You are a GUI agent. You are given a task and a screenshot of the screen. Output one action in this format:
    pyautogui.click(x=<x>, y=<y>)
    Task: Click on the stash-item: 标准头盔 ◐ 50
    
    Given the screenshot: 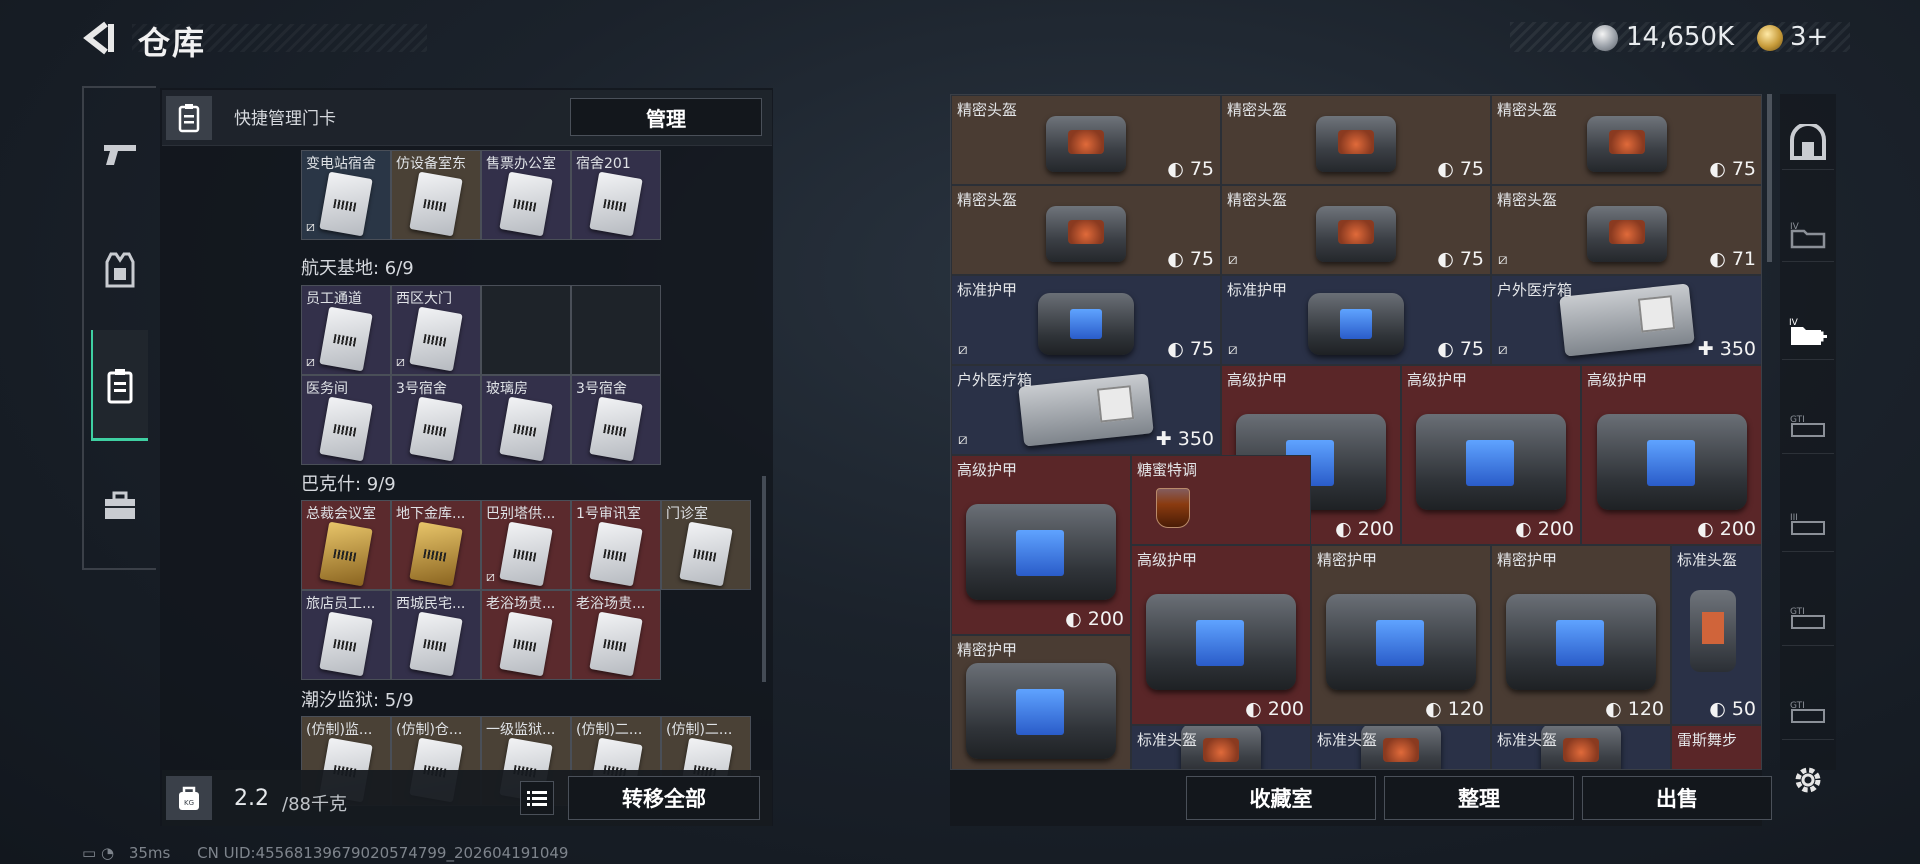 What is the action you would take?
    pyautogui.click(x=1716, y=635)
    